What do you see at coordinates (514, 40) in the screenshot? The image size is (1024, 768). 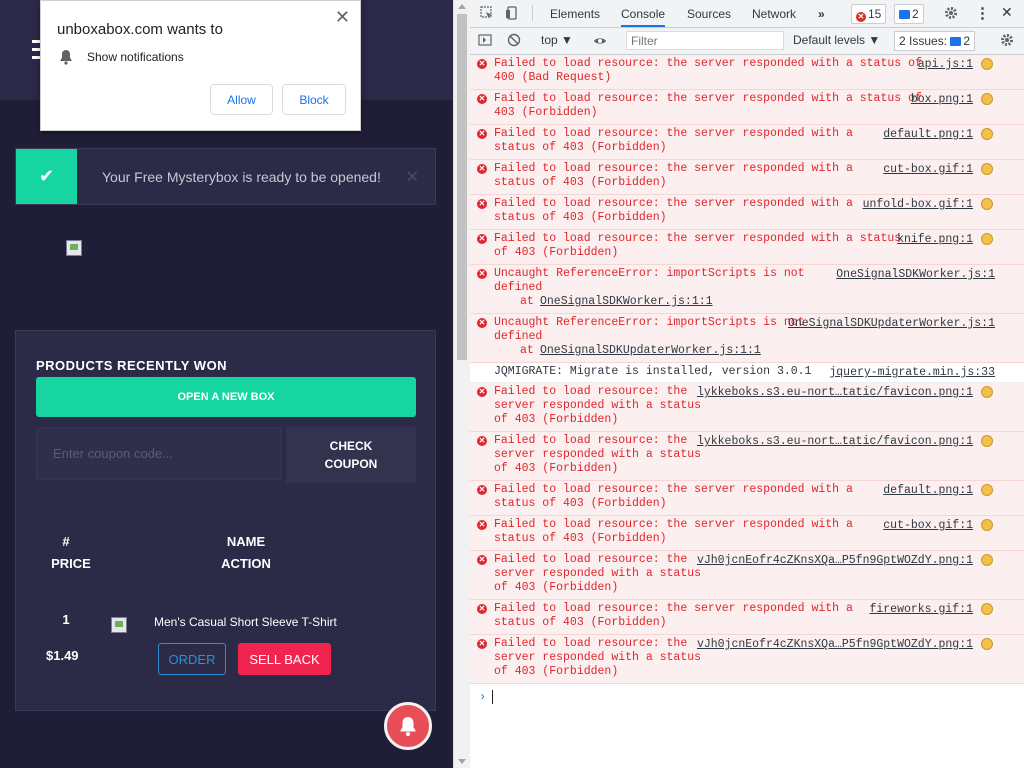 I see `clear-console-icon` at bounding box center [514, 40].